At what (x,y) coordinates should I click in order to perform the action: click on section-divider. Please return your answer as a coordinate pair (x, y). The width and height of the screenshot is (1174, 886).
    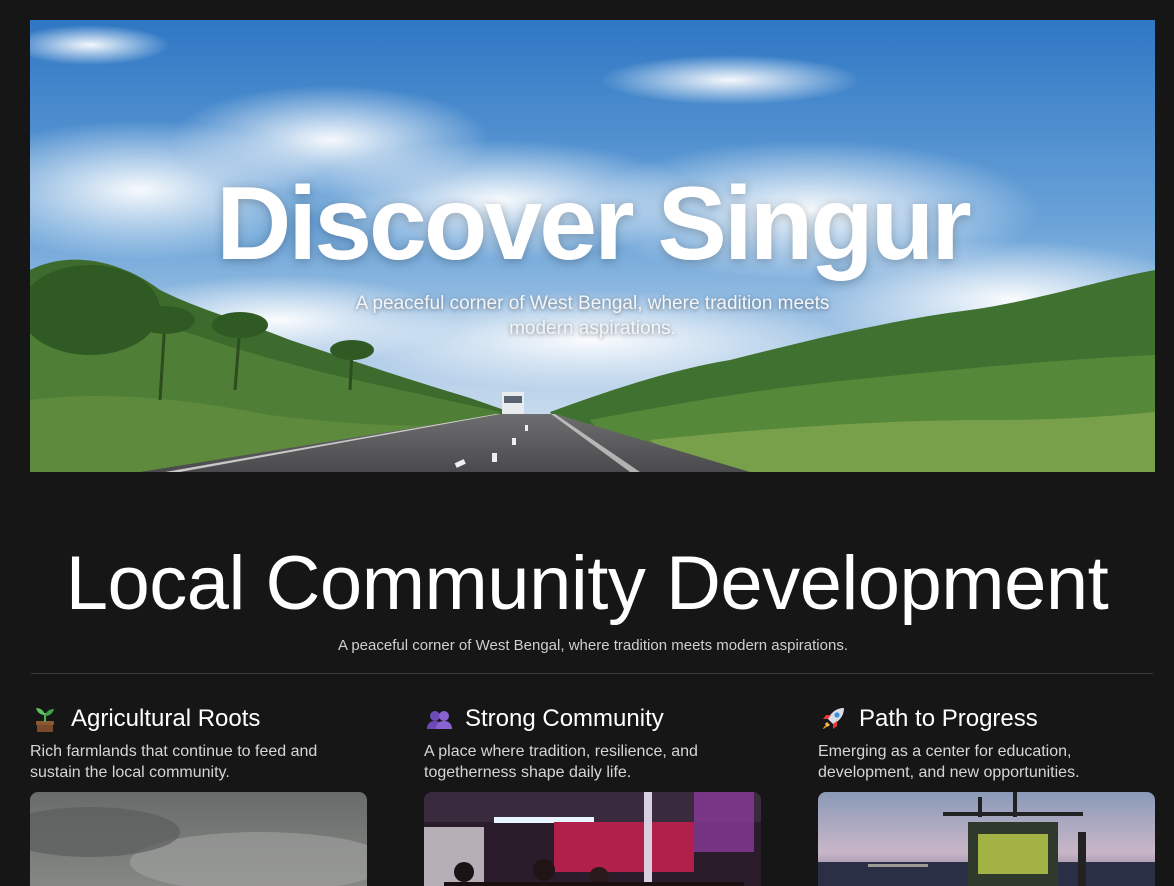
    Looking at the image, I should click on (592, 673).